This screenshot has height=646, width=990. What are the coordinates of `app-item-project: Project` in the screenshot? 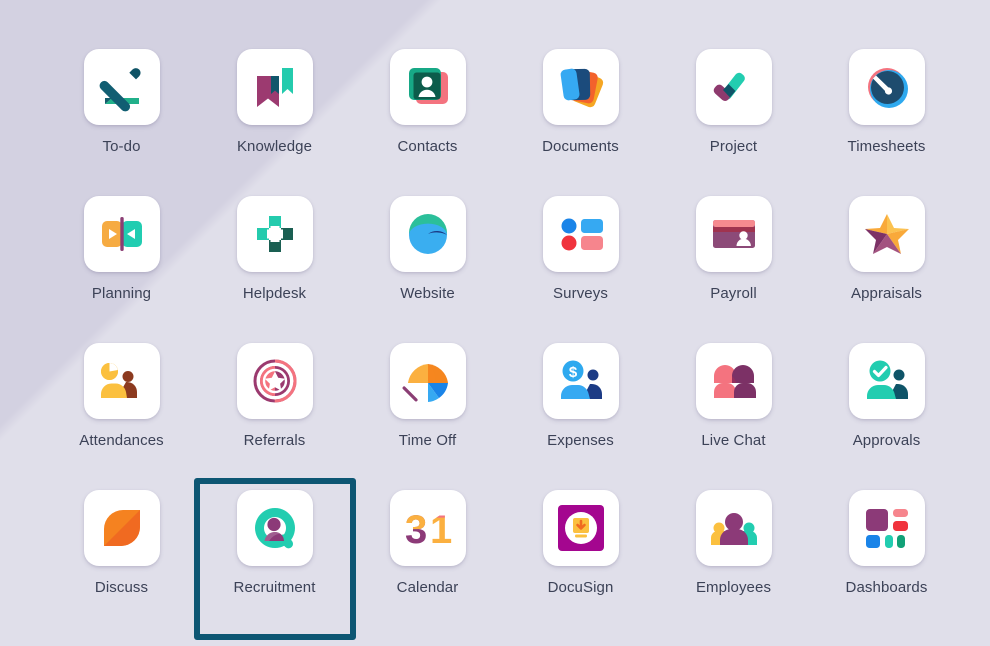 It's located at (733, 122).